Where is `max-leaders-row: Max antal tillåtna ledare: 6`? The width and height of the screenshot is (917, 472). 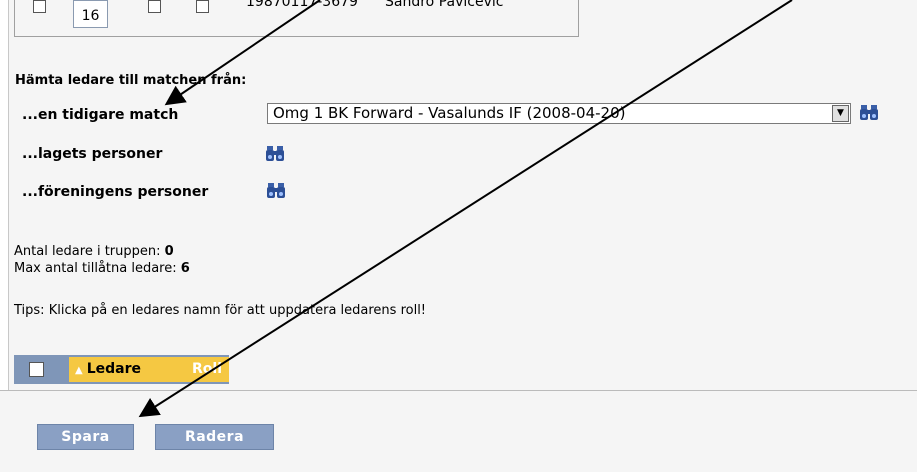
max-leaders-row: Max antal tillåtna ledare: 6 is located at coordinates (102, 268).